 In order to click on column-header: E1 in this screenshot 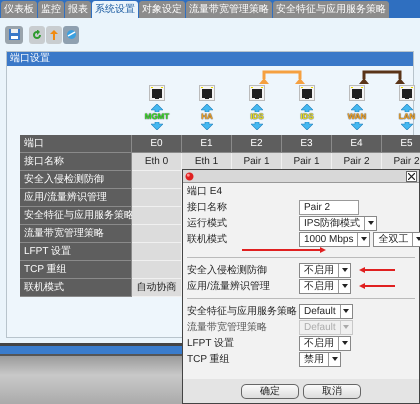, I will do `click(207, 144)`.